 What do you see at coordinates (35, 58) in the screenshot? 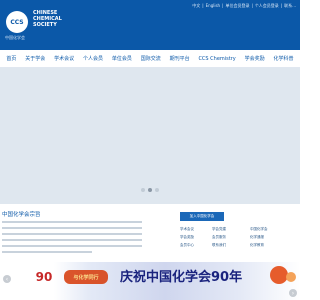
I see `nav-item-about: 关于学会` at bounding box center [35, 58].